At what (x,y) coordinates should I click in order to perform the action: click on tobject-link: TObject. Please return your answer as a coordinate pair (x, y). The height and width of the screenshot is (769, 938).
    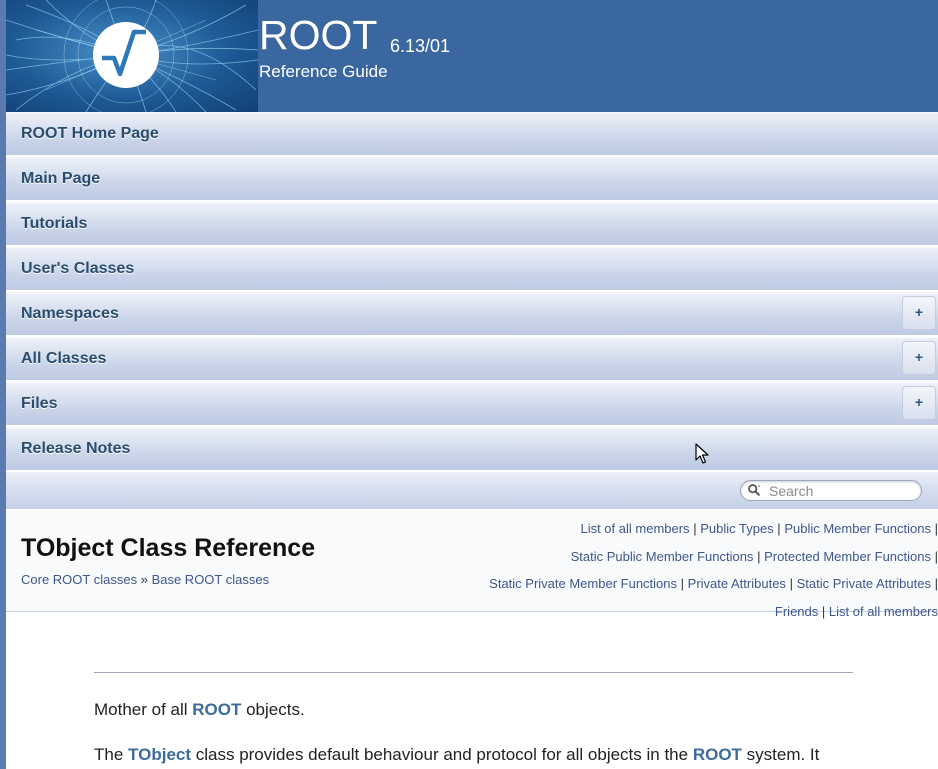
    Looking at the image, I should click on (159, 754).